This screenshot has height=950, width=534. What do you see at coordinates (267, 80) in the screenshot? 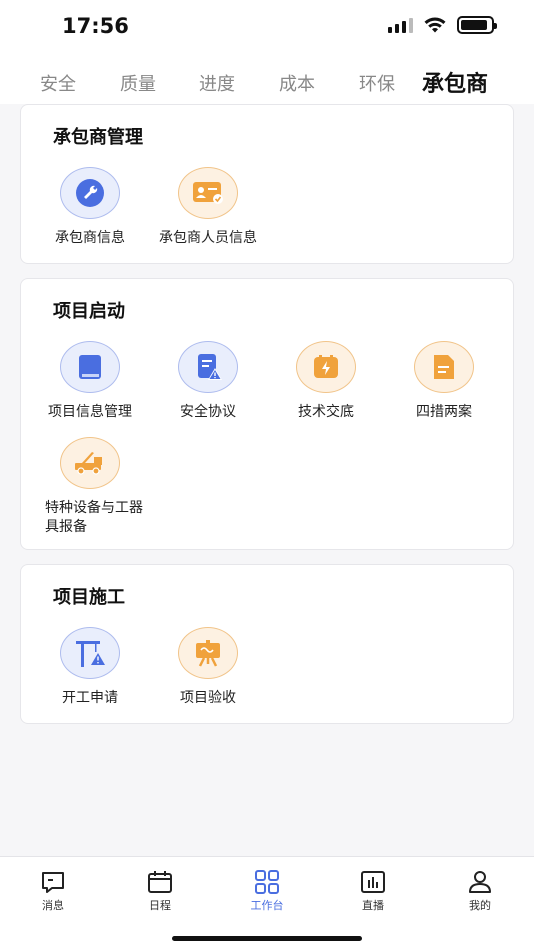
I see `category-tabs: 安全 质量 进度 成本 环保 承包商` at bounding box center [267, 80].